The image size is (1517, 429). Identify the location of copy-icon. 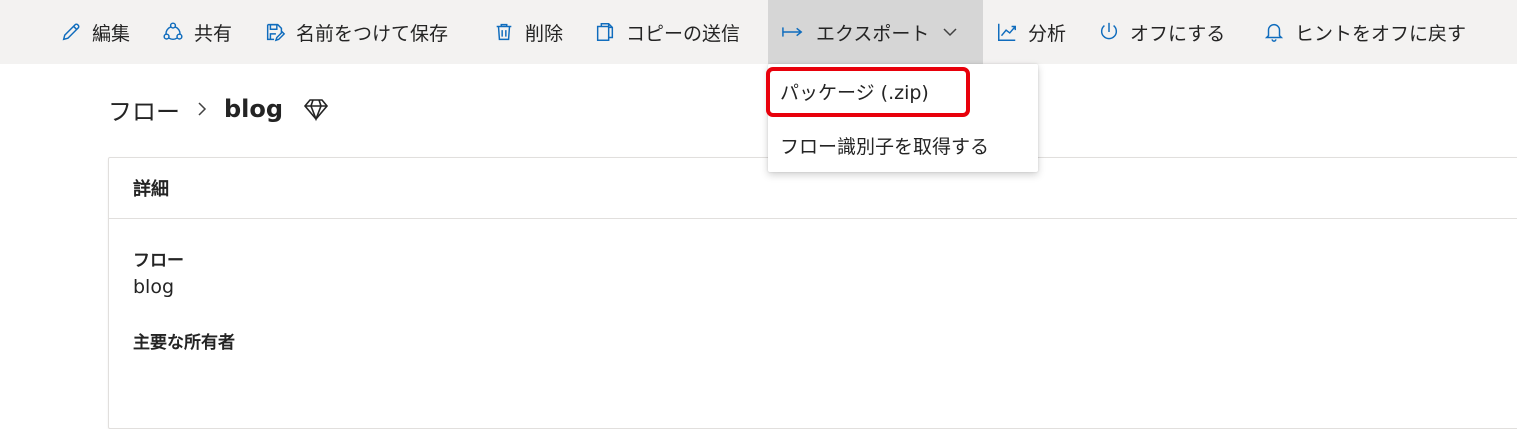
(605, 32).